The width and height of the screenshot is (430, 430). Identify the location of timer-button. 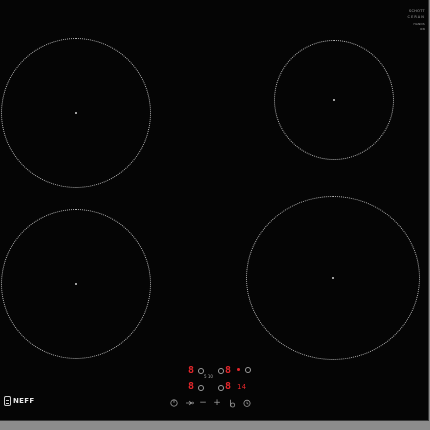
(247, 403).